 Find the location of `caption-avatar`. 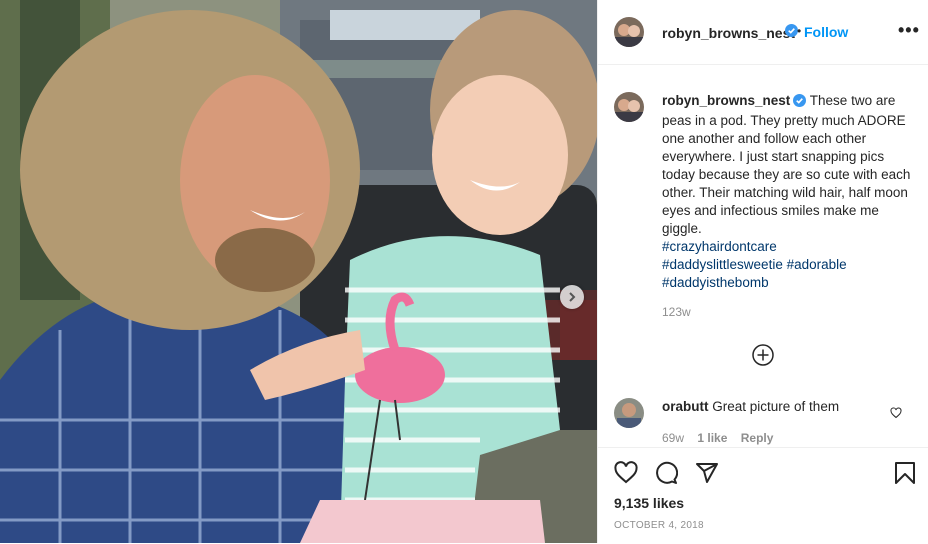

caption-avatar is located at coordinates (629, 107).